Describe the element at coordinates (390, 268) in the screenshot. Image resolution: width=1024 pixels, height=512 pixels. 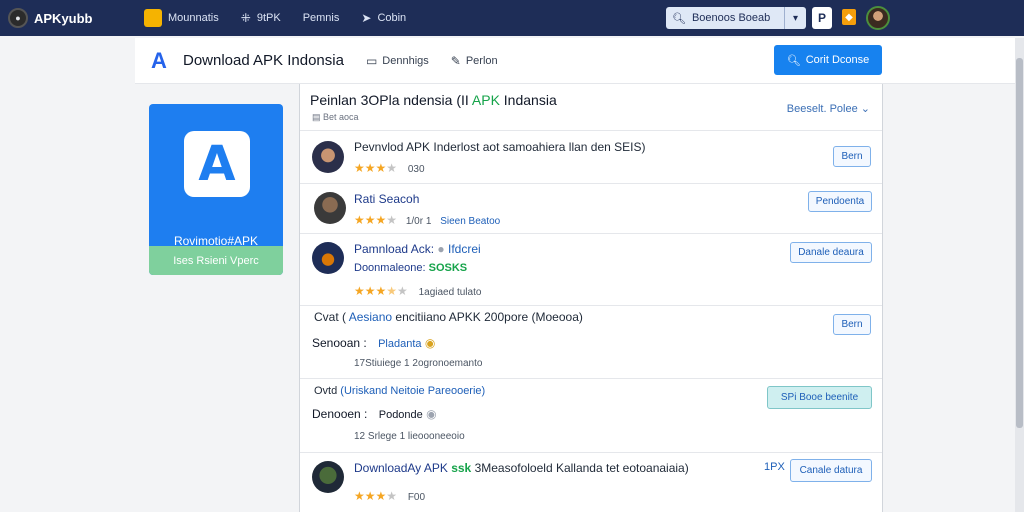
I see `meta-label: Doonmaleone:` at that location.